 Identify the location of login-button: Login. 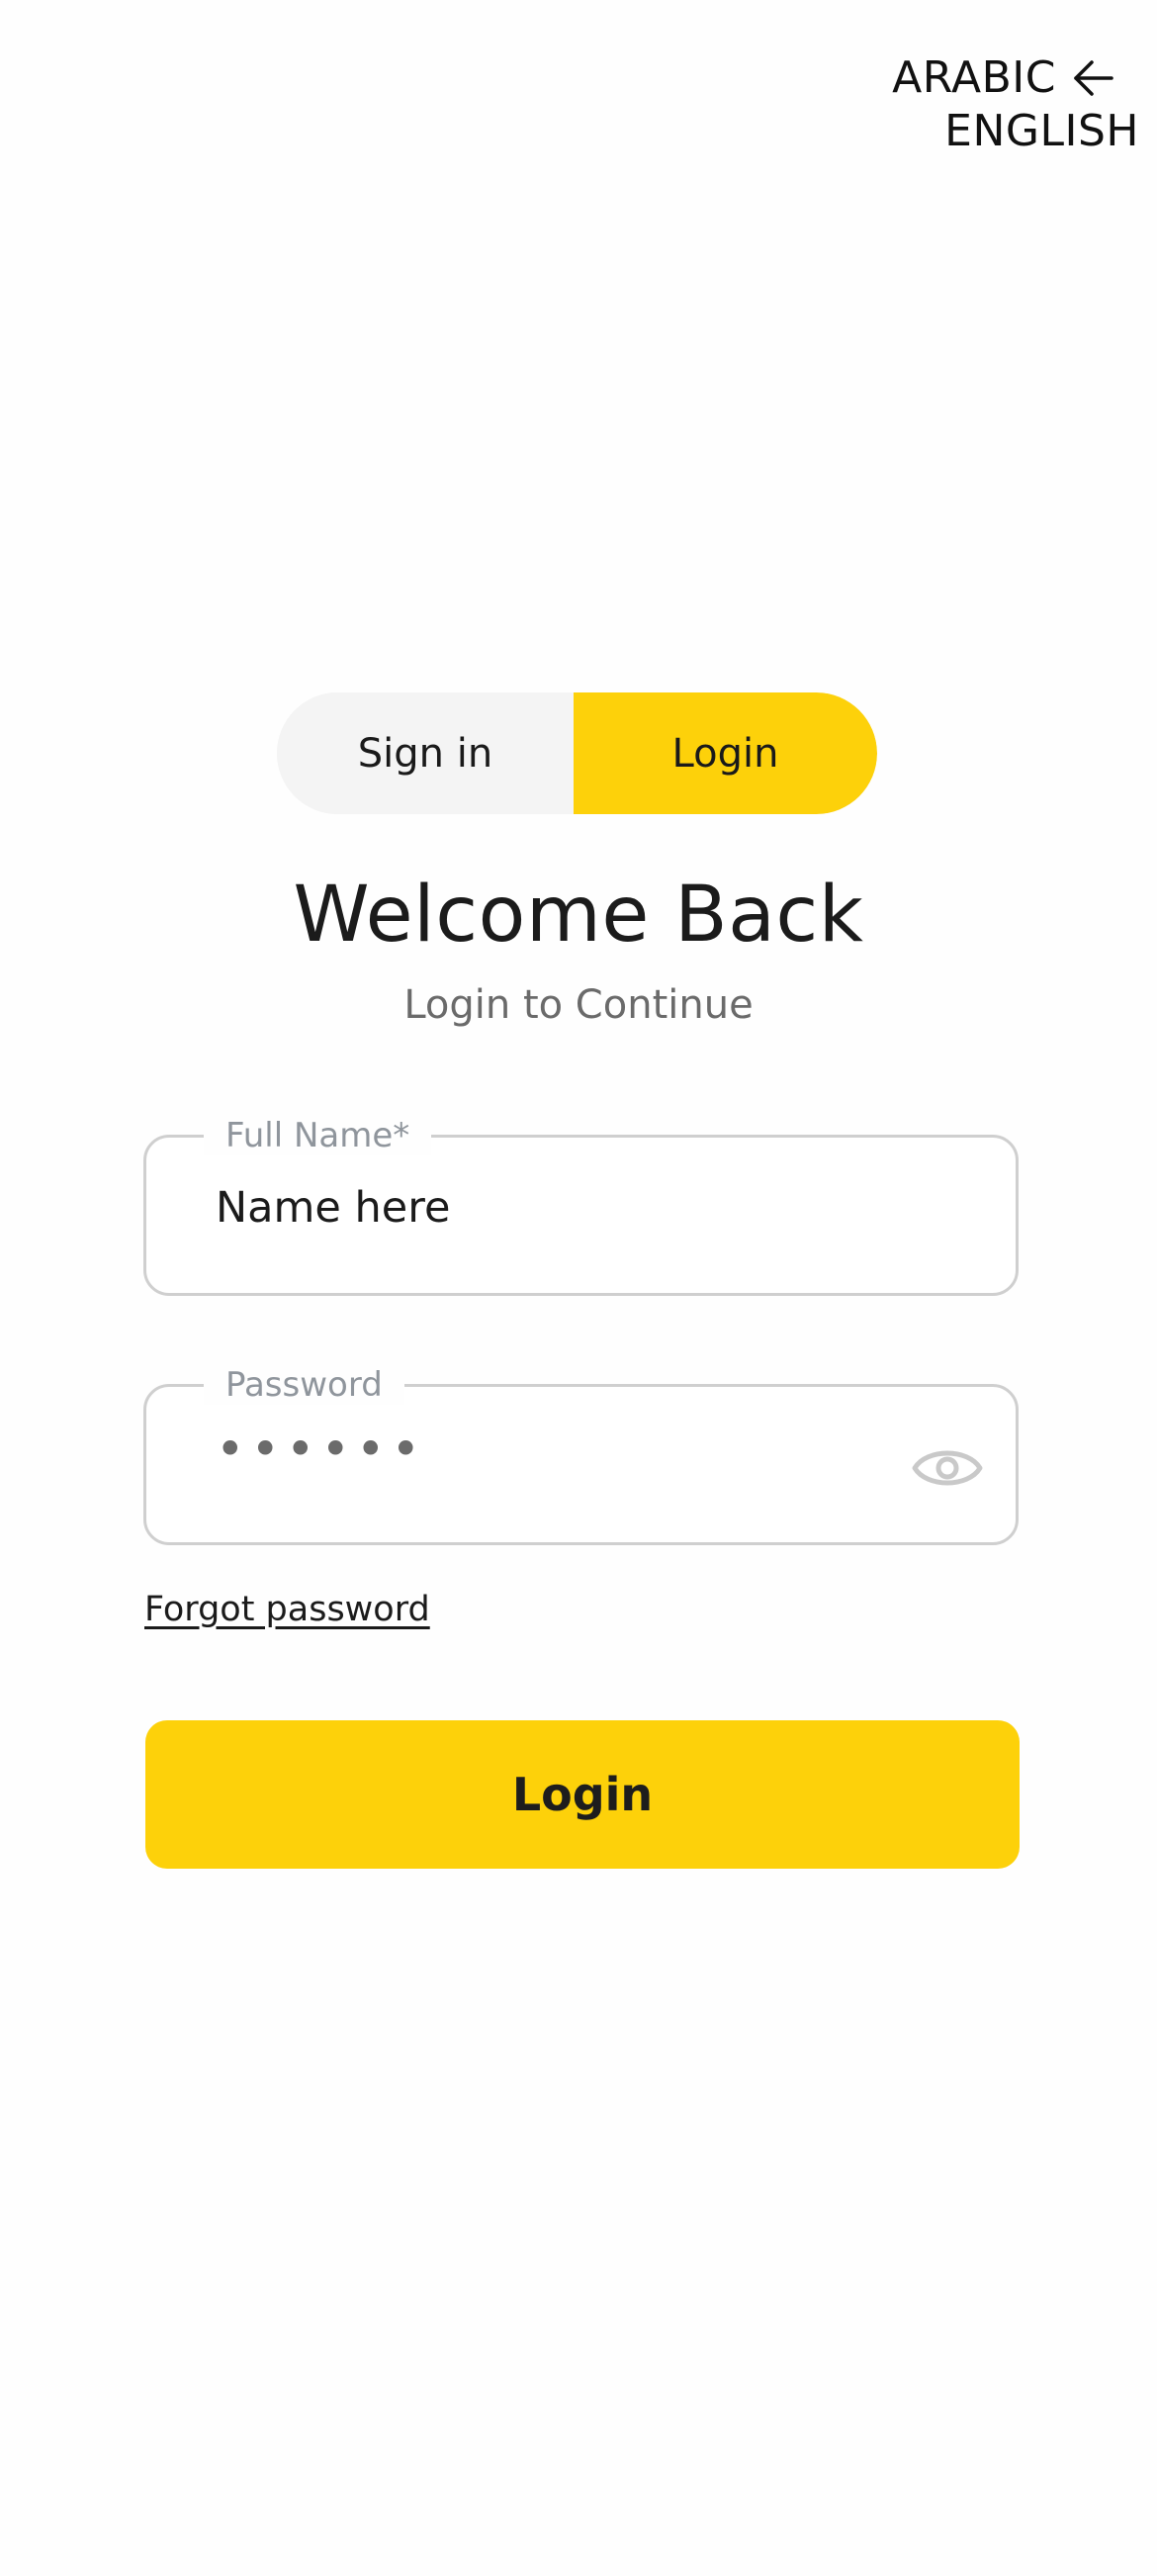
(582, 1794).